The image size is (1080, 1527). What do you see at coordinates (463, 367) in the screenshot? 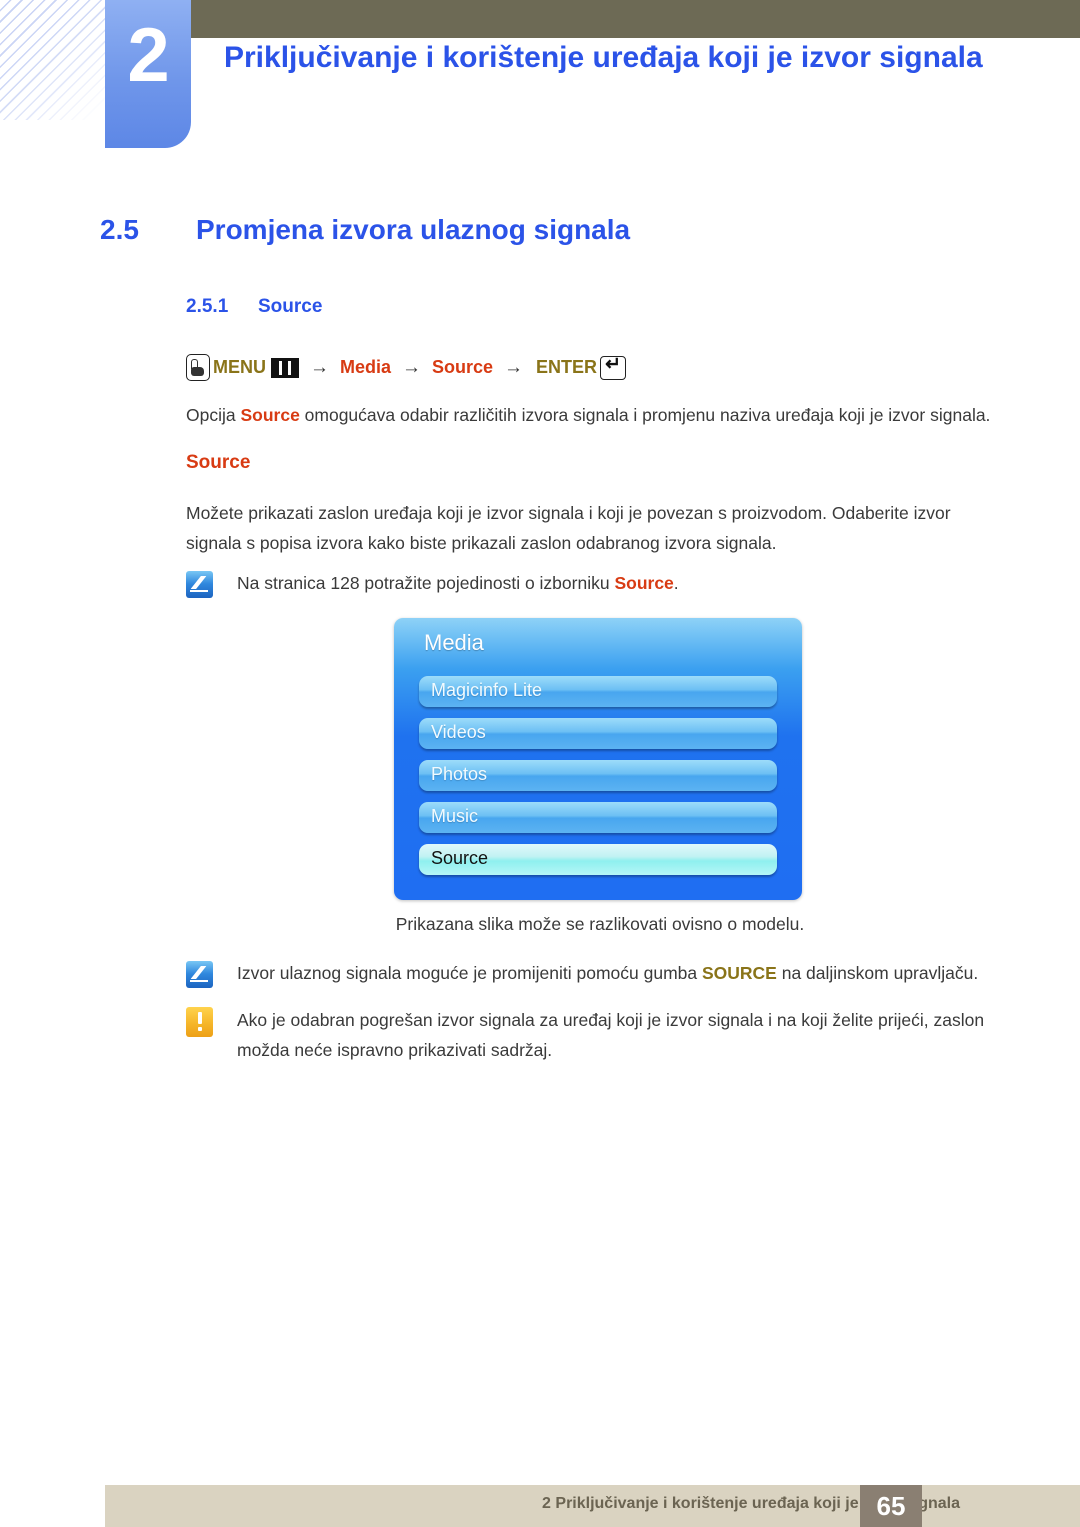
I see `menu-path-item-source: Source` at bounding box center [463, 367].